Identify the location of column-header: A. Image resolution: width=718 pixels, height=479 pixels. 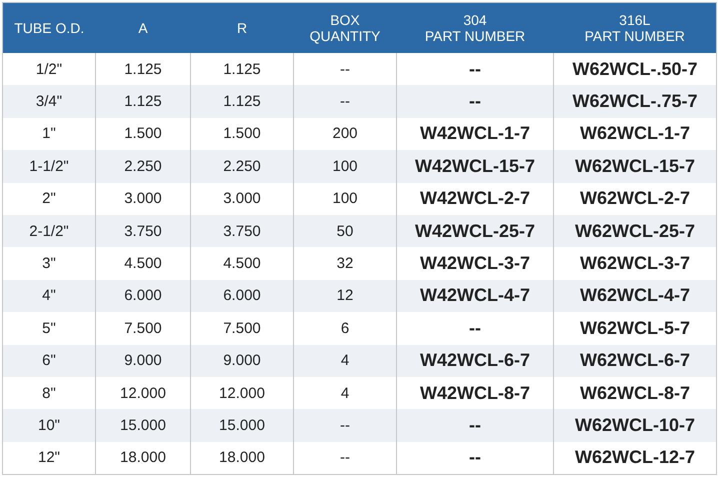
(143, 27).